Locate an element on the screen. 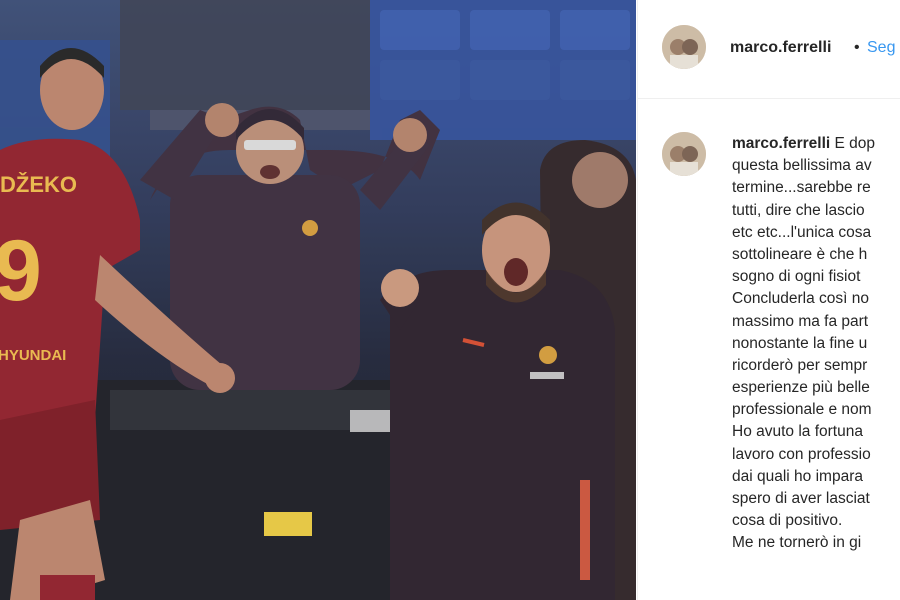  caption-line: cosa di positivo. is located at coordinates (787, 521).